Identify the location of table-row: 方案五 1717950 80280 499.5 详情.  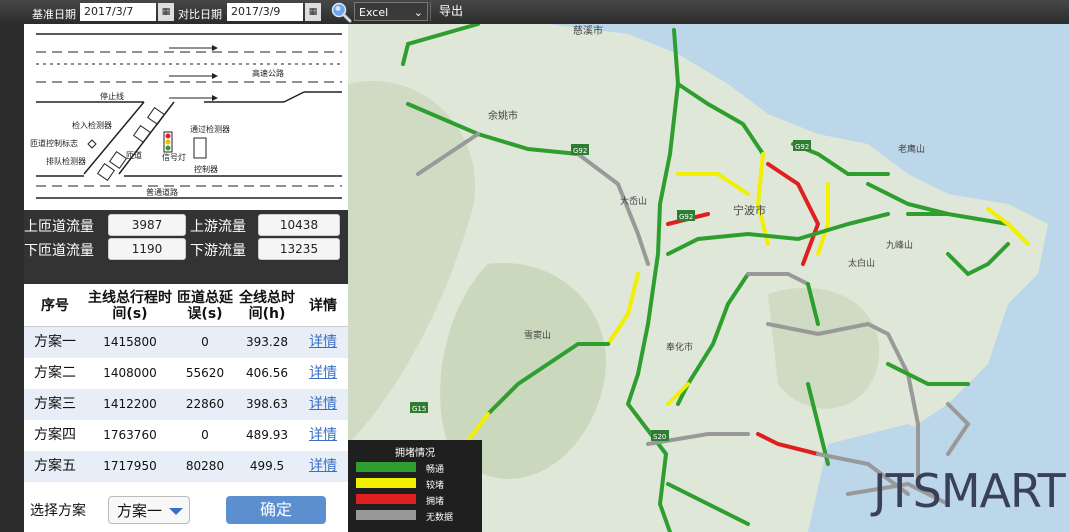
(186, 466).